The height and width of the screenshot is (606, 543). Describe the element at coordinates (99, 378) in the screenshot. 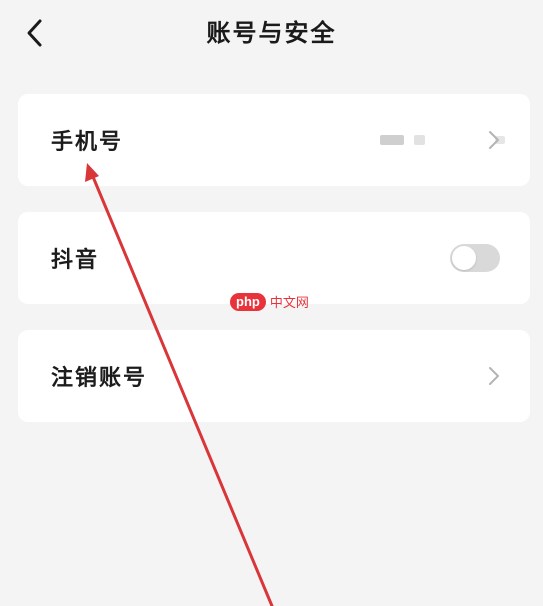

I see `deactivate-account-label: 注销账号` at that location.